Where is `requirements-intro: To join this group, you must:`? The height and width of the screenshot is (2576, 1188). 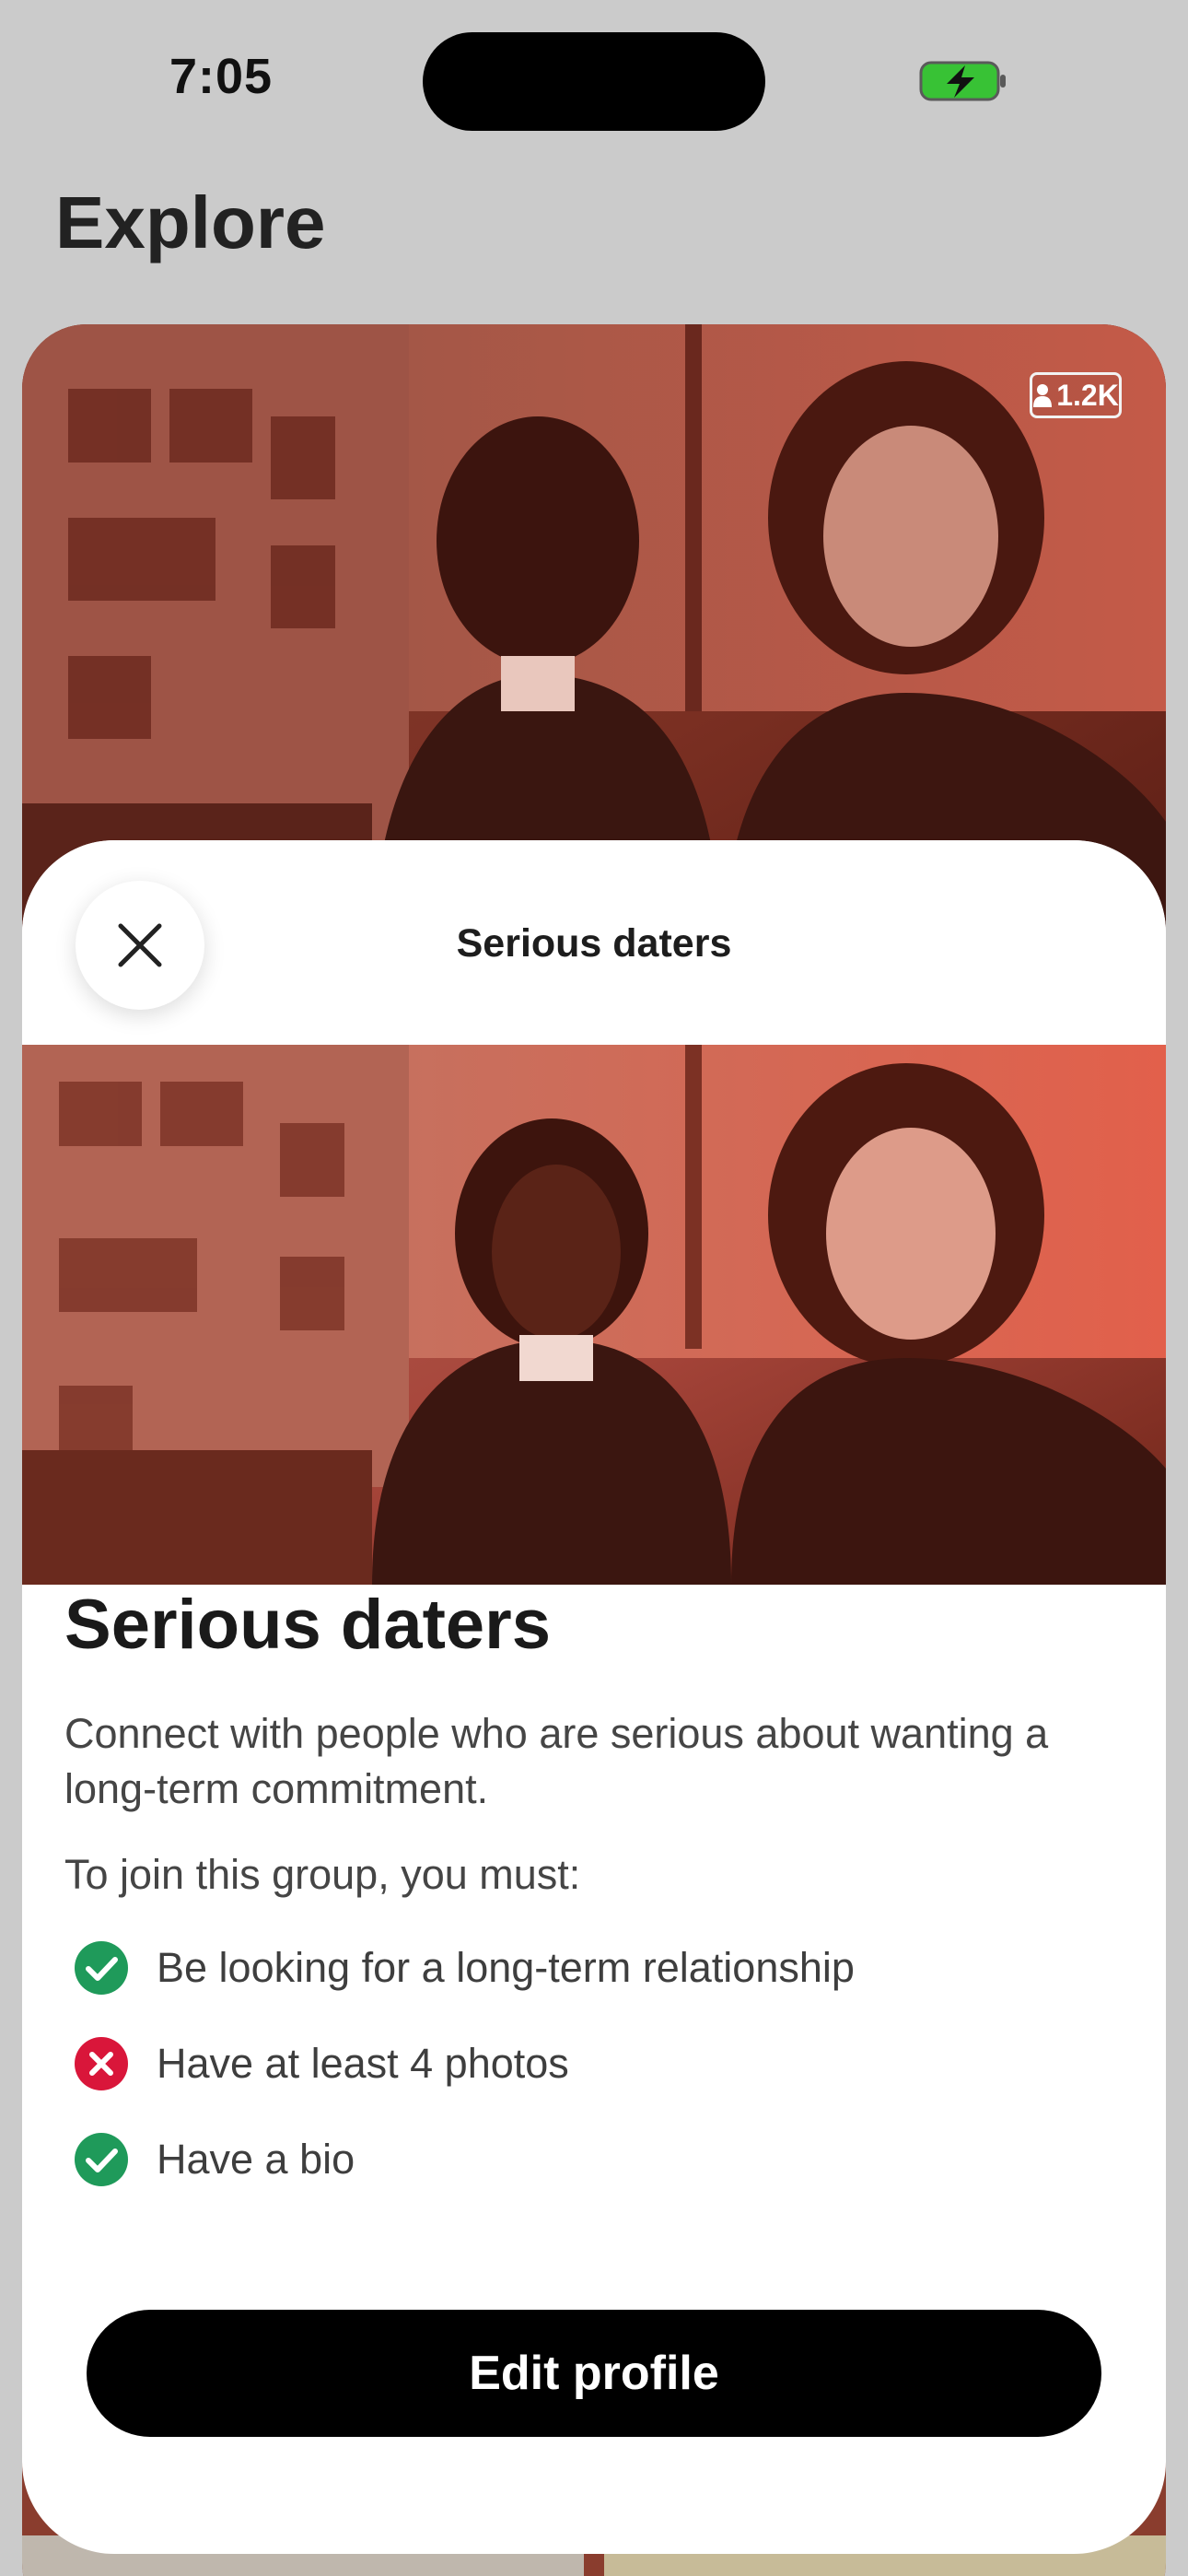 requirements-intro: To join this group, you must: is located at coordinates (322, 1874).